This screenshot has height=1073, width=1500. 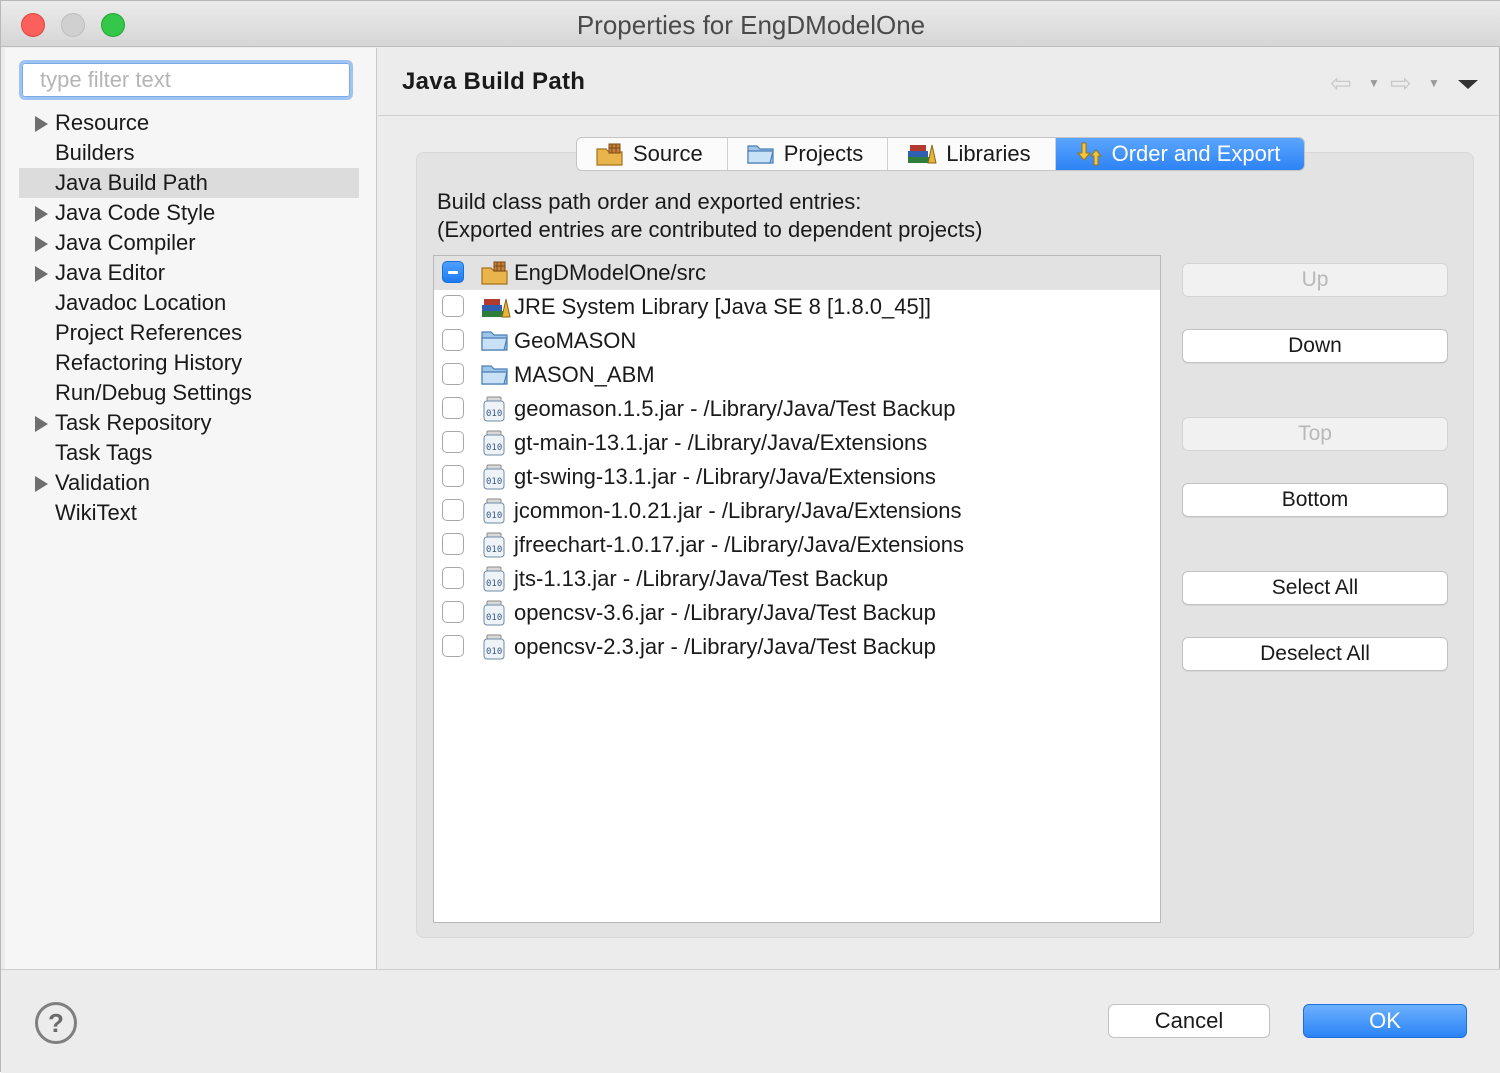 I want to click on order-export-icon, so click(x=1089, y=154).